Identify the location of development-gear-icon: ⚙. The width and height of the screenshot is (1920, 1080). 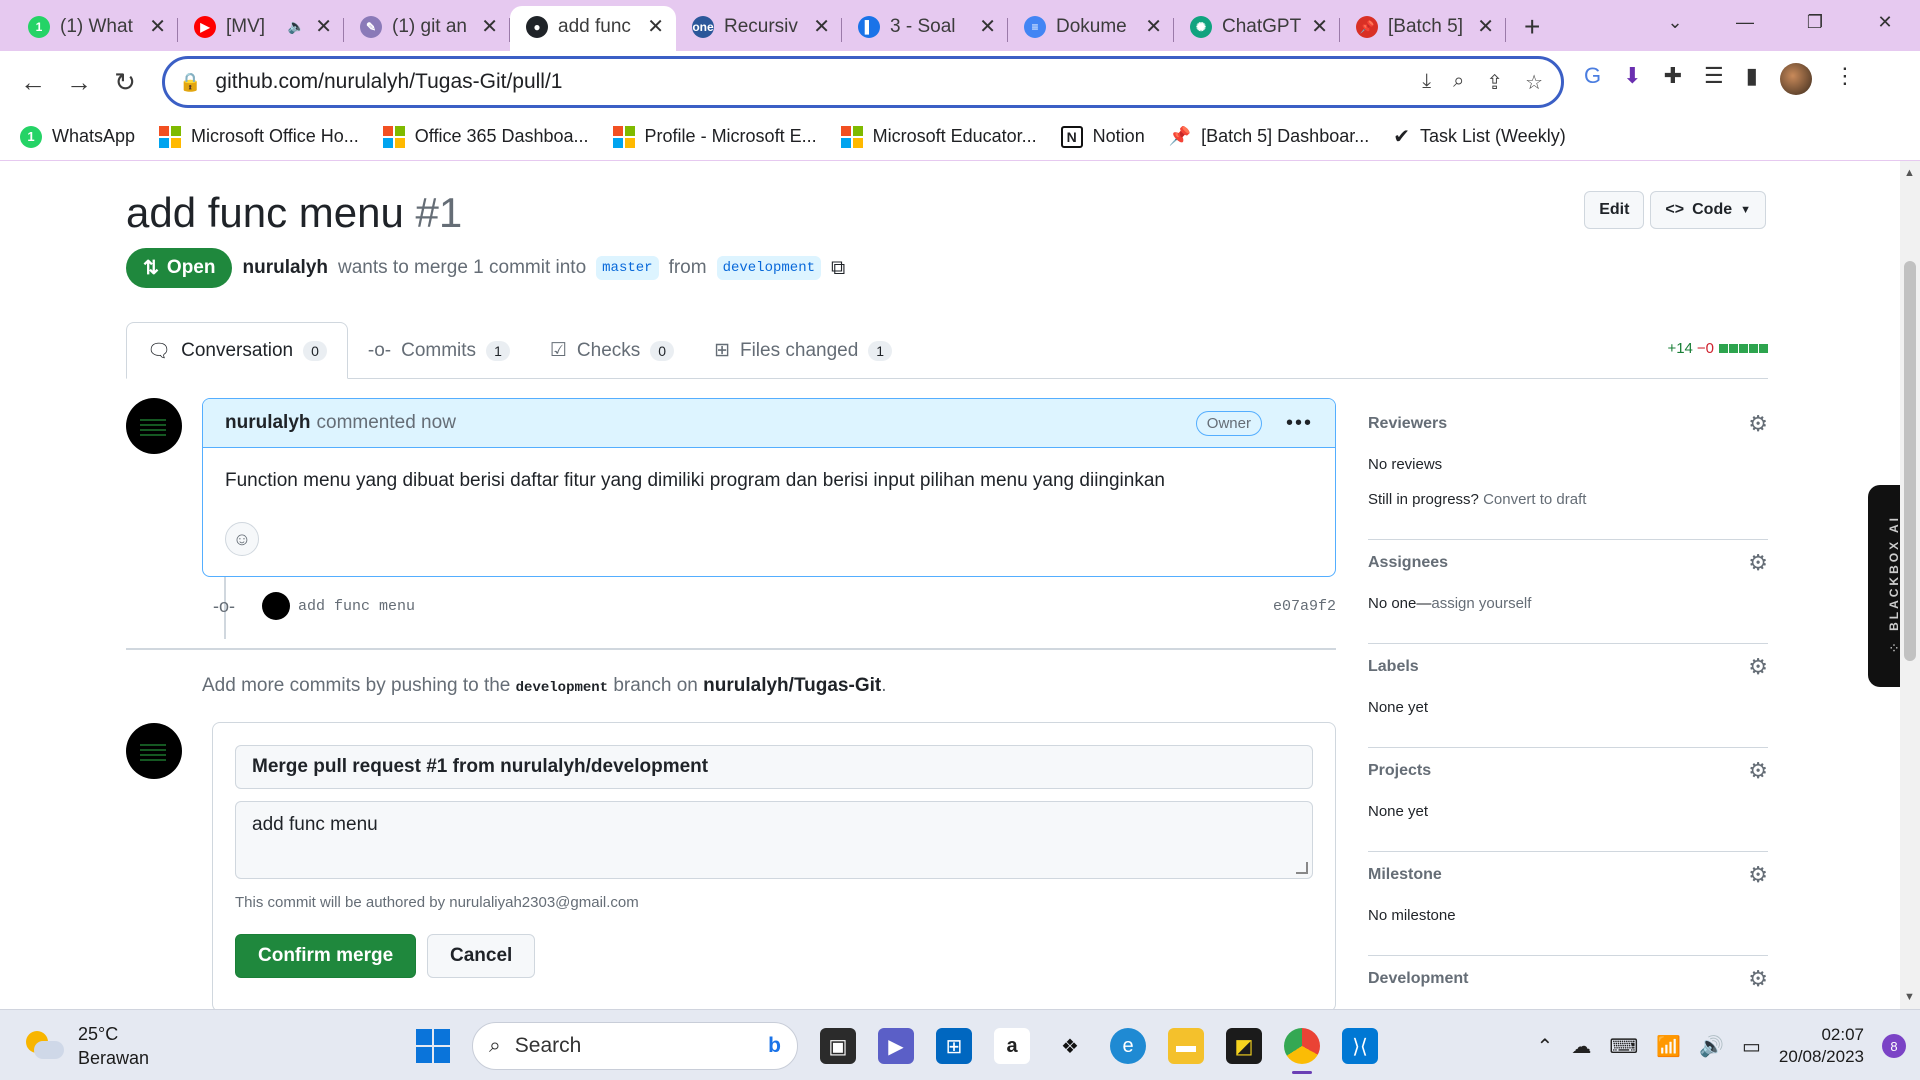
(1758, 979).